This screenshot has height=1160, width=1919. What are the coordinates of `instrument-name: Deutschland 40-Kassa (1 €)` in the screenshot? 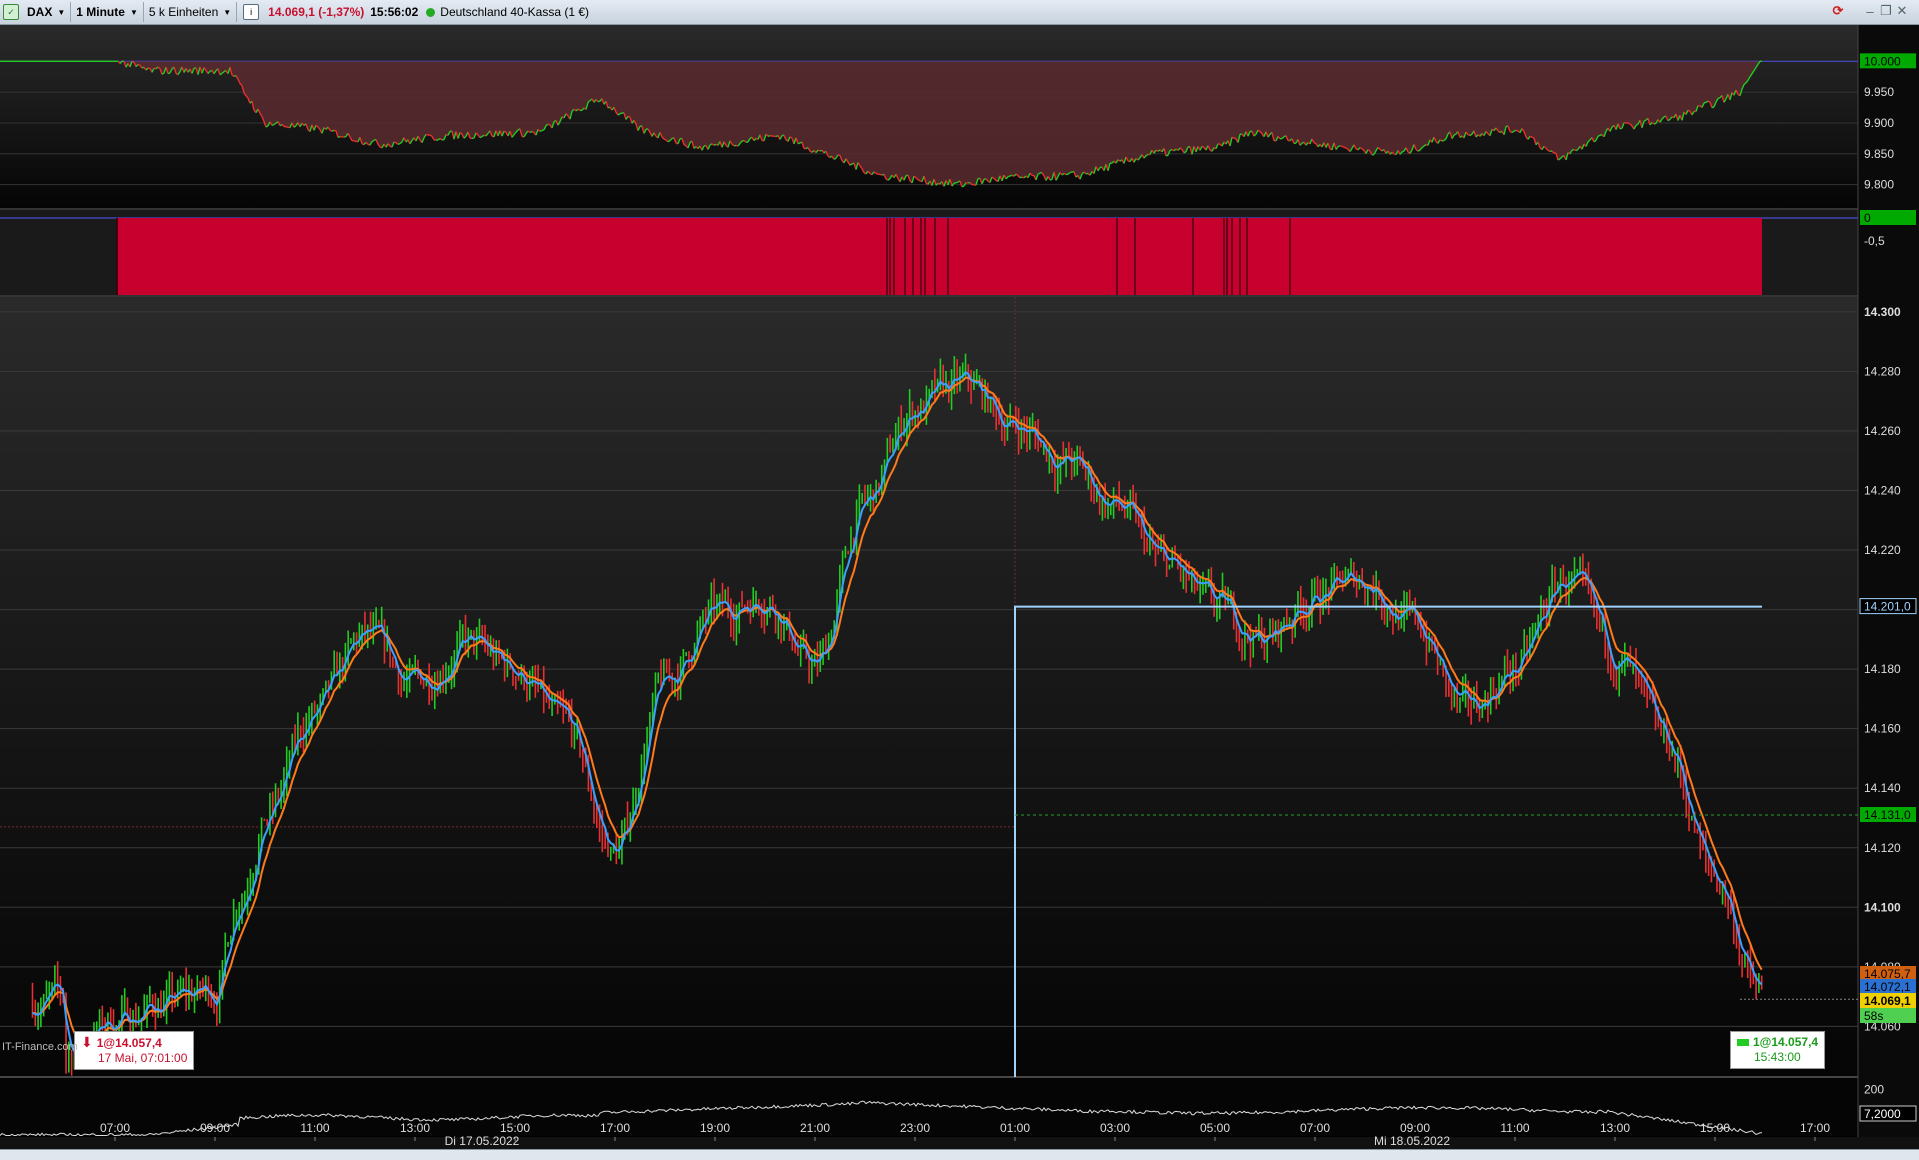 It's located at (514, 12).